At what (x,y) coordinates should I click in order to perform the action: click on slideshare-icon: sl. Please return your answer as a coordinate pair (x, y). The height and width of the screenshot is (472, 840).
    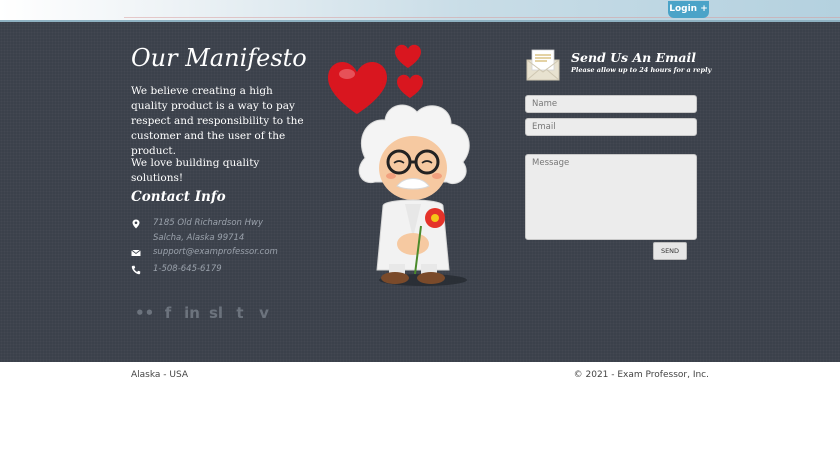
    Looking at the image, I should click on (216, 313).